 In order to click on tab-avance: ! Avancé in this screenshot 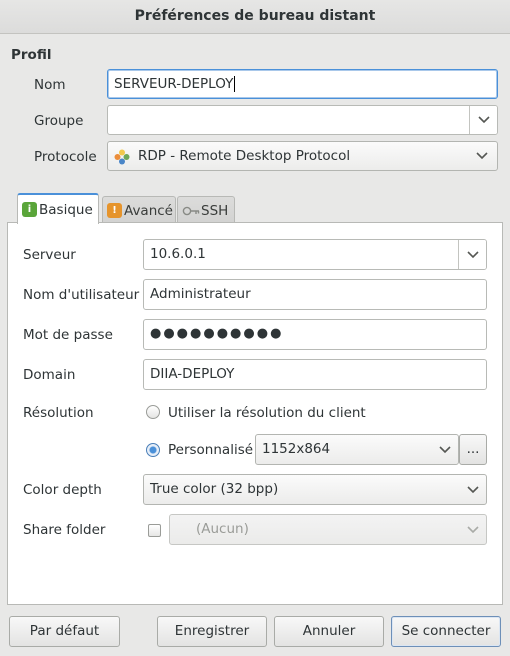, I will do `click(139, 210)`.